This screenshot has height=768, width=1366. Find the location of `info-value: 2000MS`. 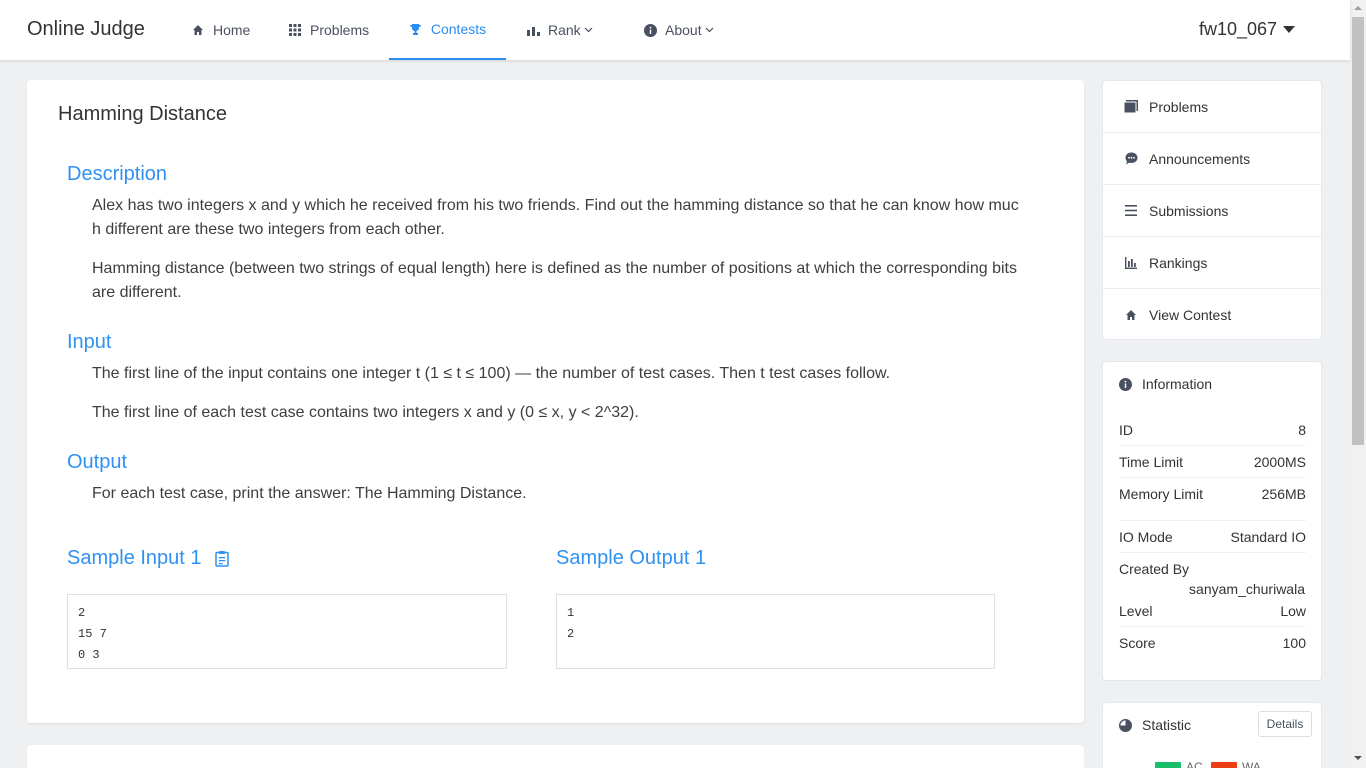

info-value: 2000MS is located at coordinates (1279, 461).